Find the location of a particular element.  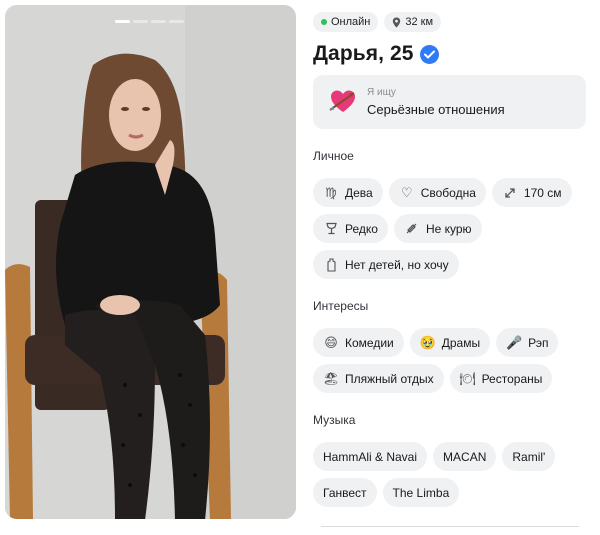

teary-face-icon: 🥹 is located at coordinates (427, 342).